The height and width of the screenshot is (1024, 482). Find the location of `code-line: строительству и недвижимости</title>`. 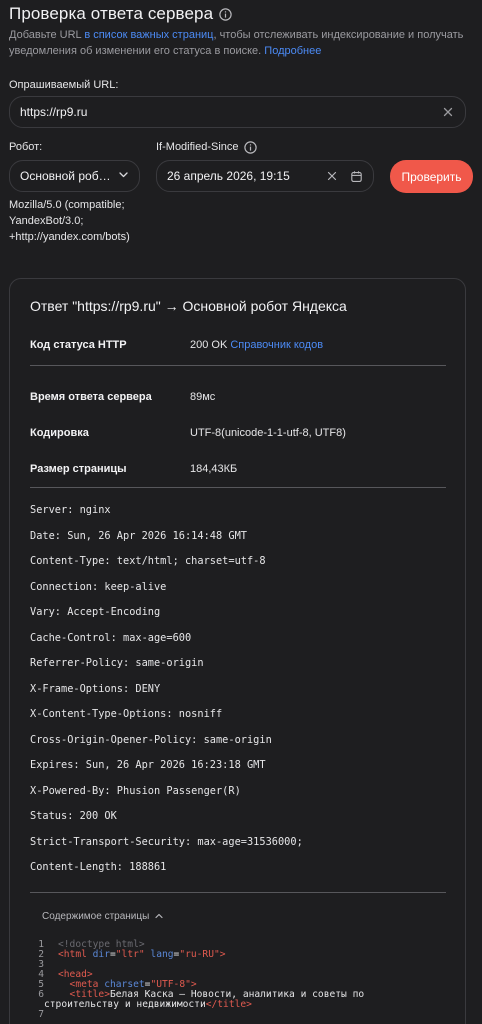

code-line: строительству и недвижимости</title> is located at coordinates (237, 1004).